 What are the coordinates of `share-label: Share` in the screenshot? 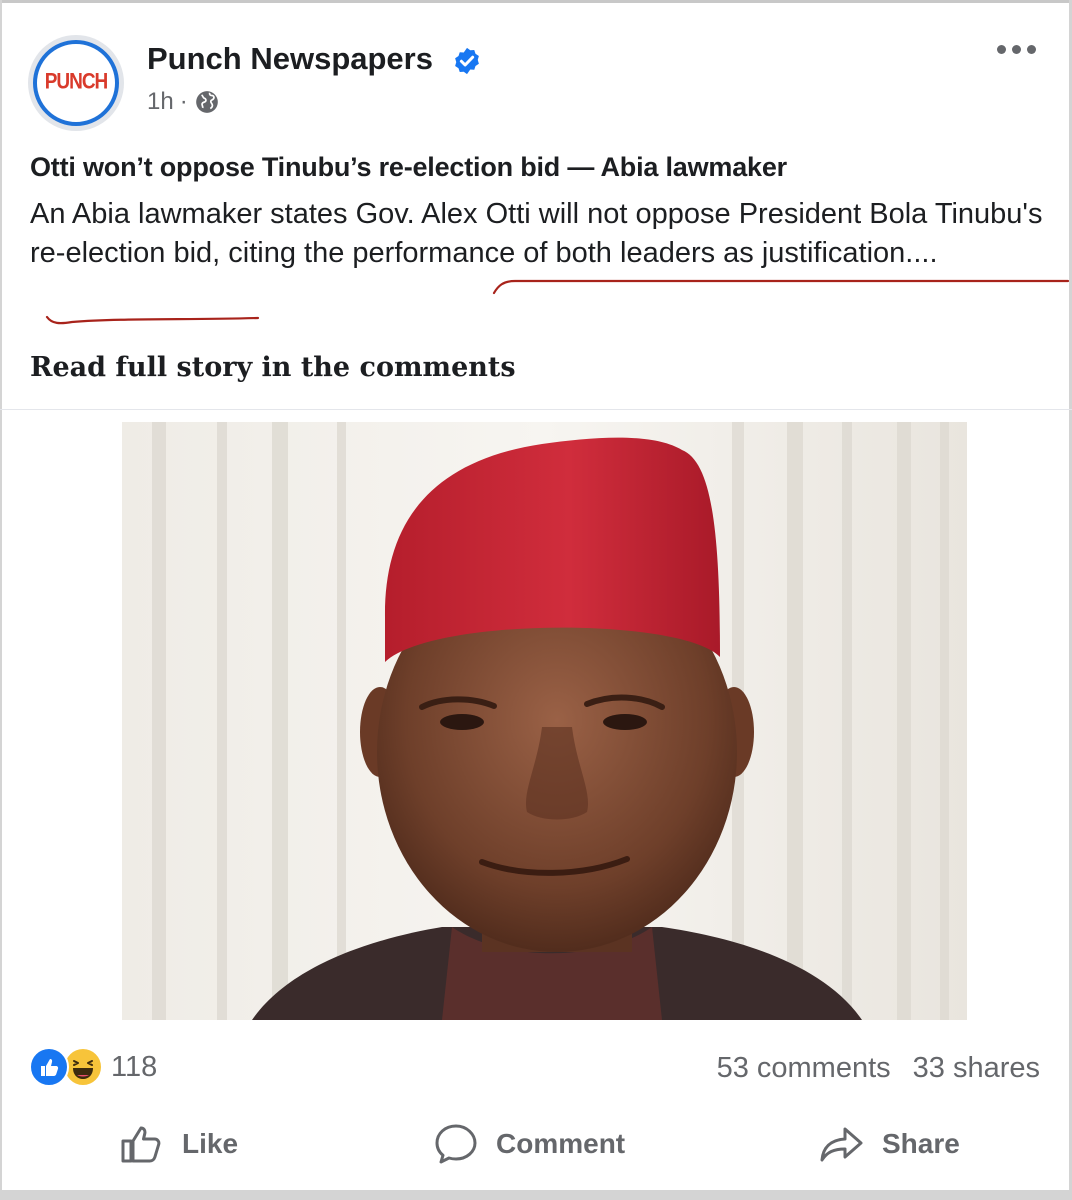 It's located at (921, 1143).